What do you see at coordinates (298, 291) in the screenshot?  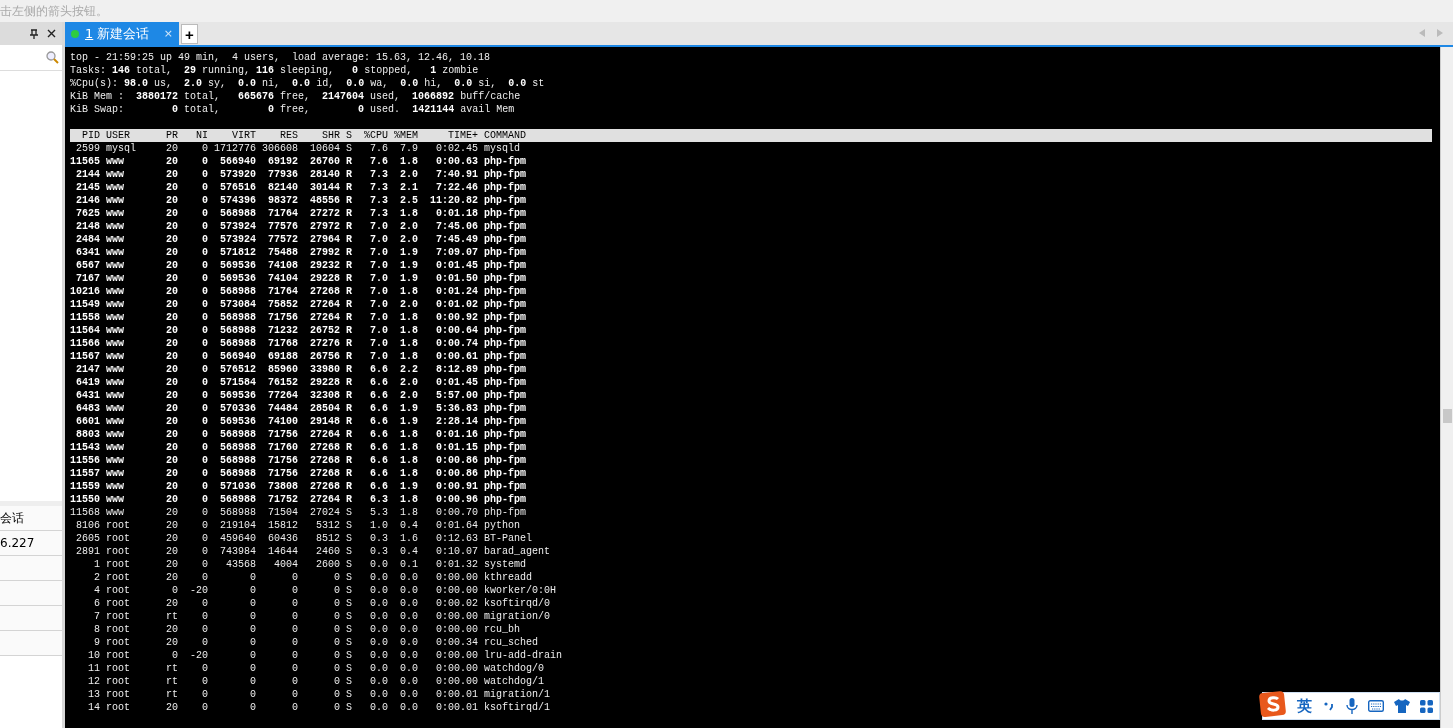 I see `process-row-text: 10216 www 20 0 568988 71764 27268 R 7.0 1.8 0:01.24 php-fpm` at bounding box center [298, 291].